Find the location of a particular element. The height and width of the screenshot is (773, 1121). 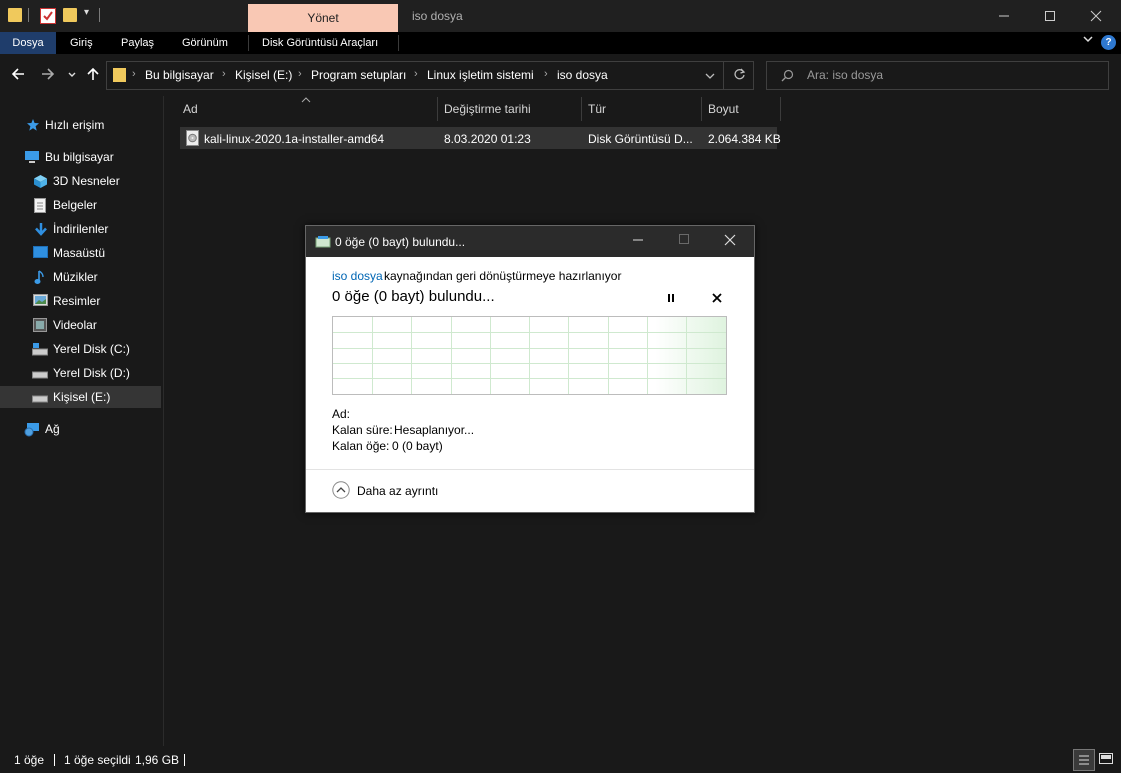

less-details-label: Daha az ayrıntı is located at coordinates (397, 491).